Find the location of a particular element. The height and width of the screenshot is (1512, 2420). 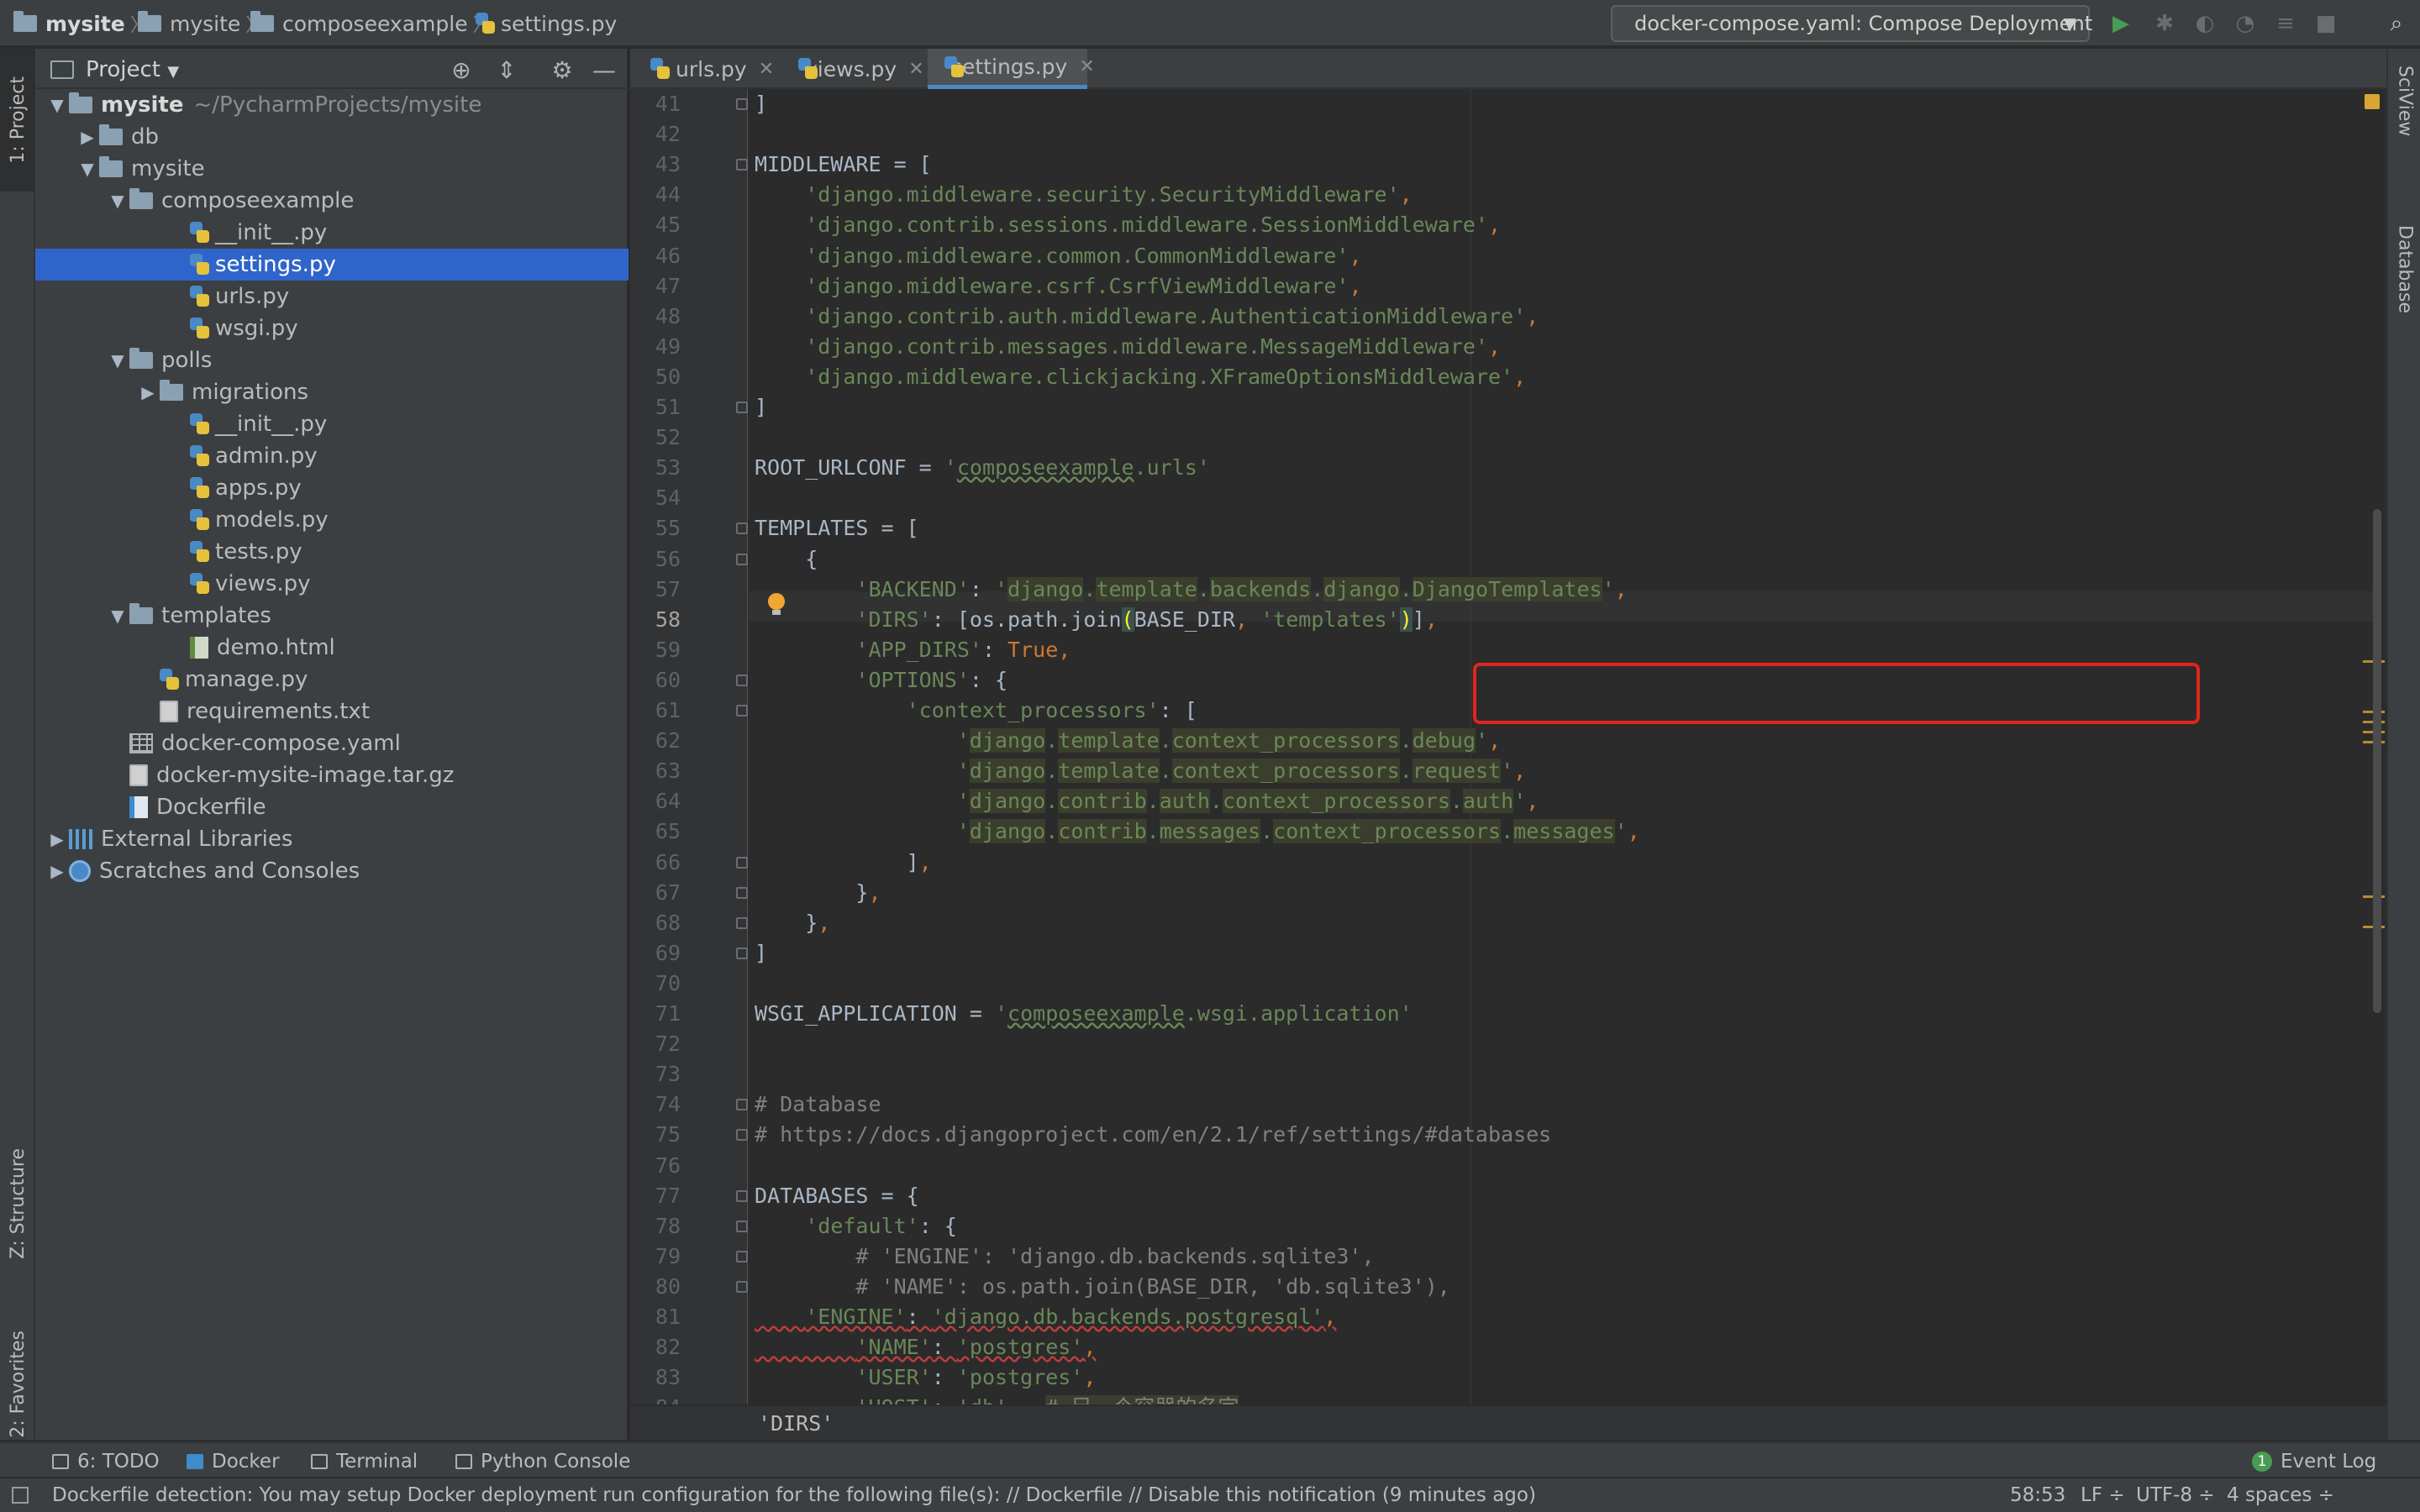

tool-tab-event-log: 1 Event Log is located at coordinates (2314, 1461).